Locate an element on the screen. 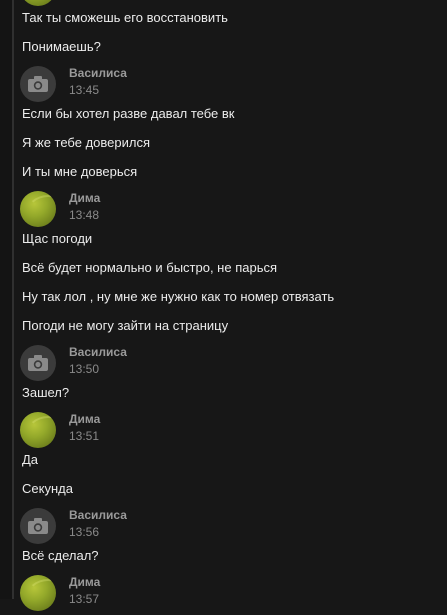 The width and height of the screenshot is (447, 615). message-text: Всё сделал? is located at coordinates (60, 555).